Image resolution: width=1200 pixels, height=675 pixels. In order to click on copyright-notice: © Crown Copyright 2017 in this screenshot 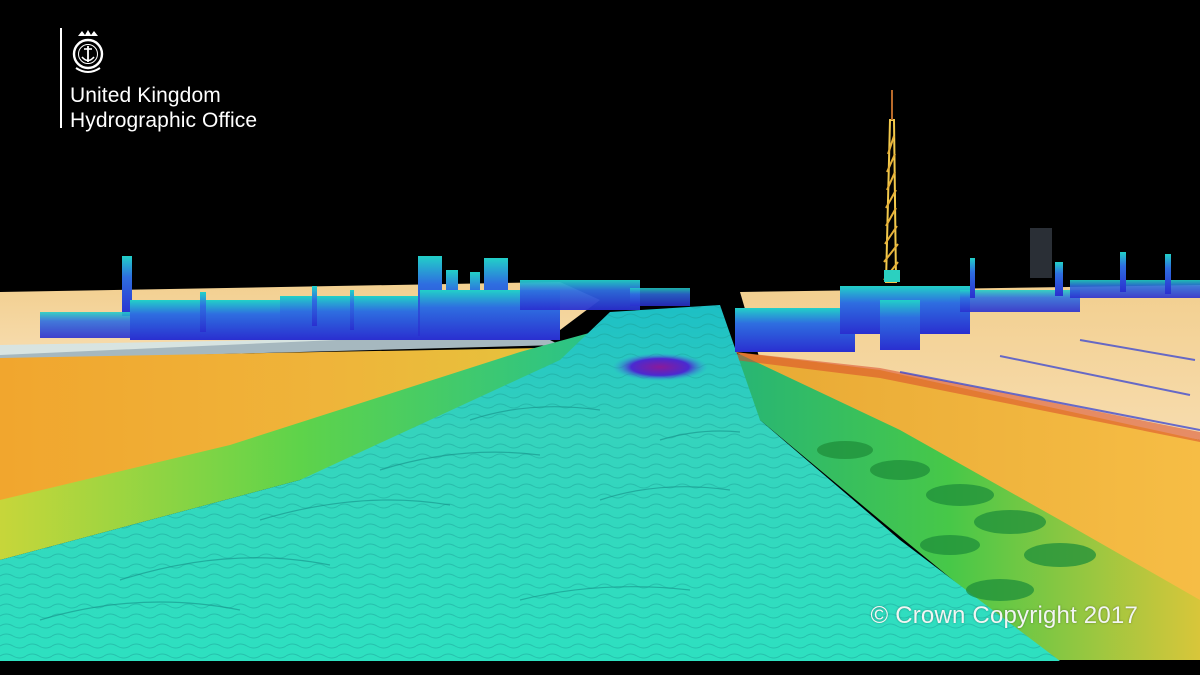, I will do `click(1004, 615)`.